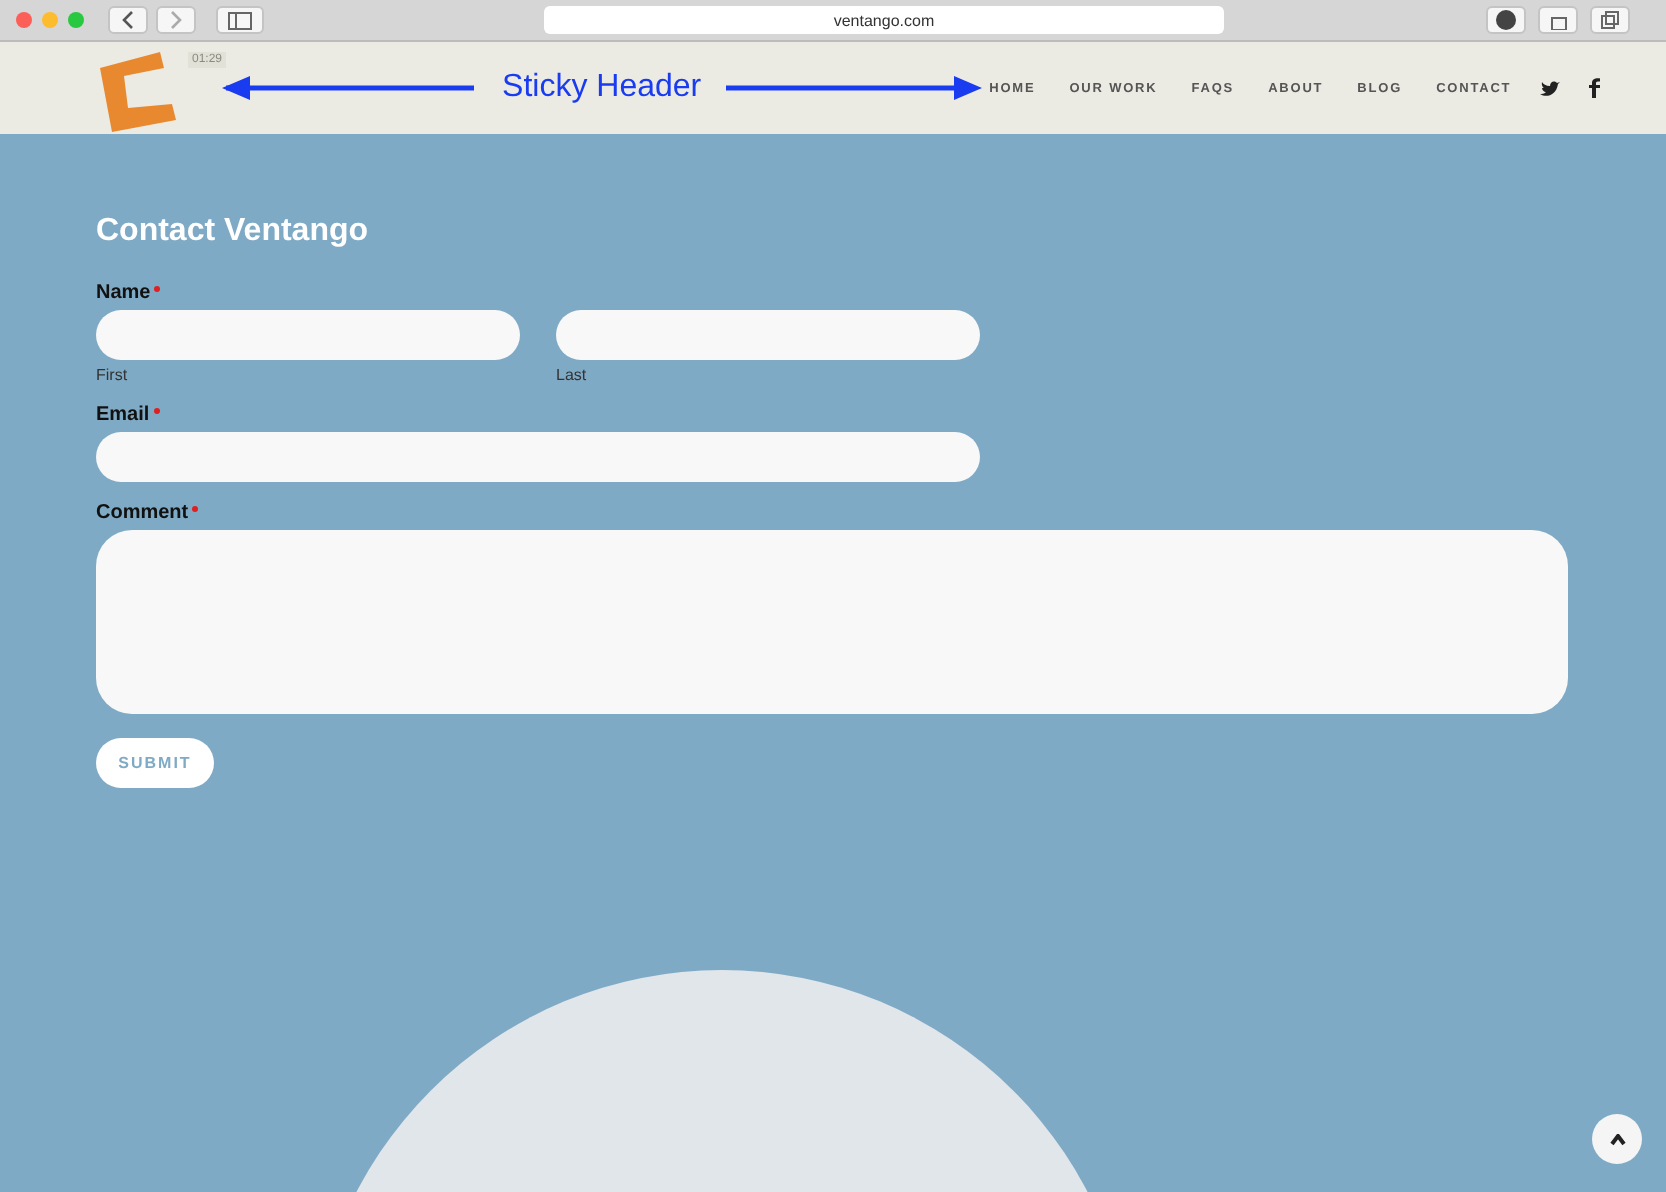  I want to click on scroll-top-button, so click(1617, 1139).